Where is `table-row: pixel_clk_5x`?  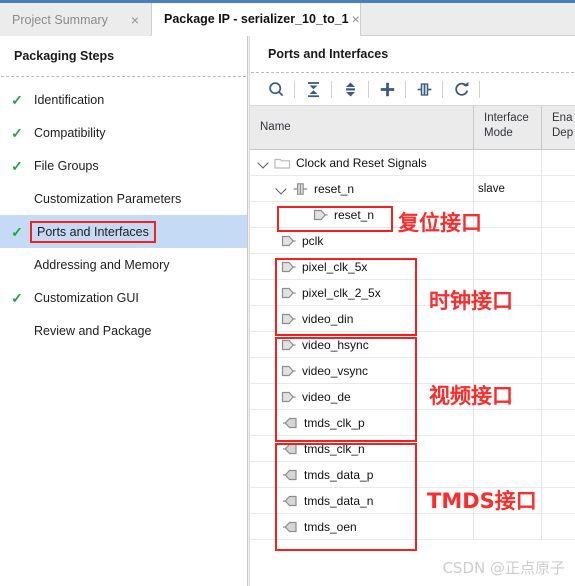
table-row: pixel_clk_5x is located at coordinates (412, 267).